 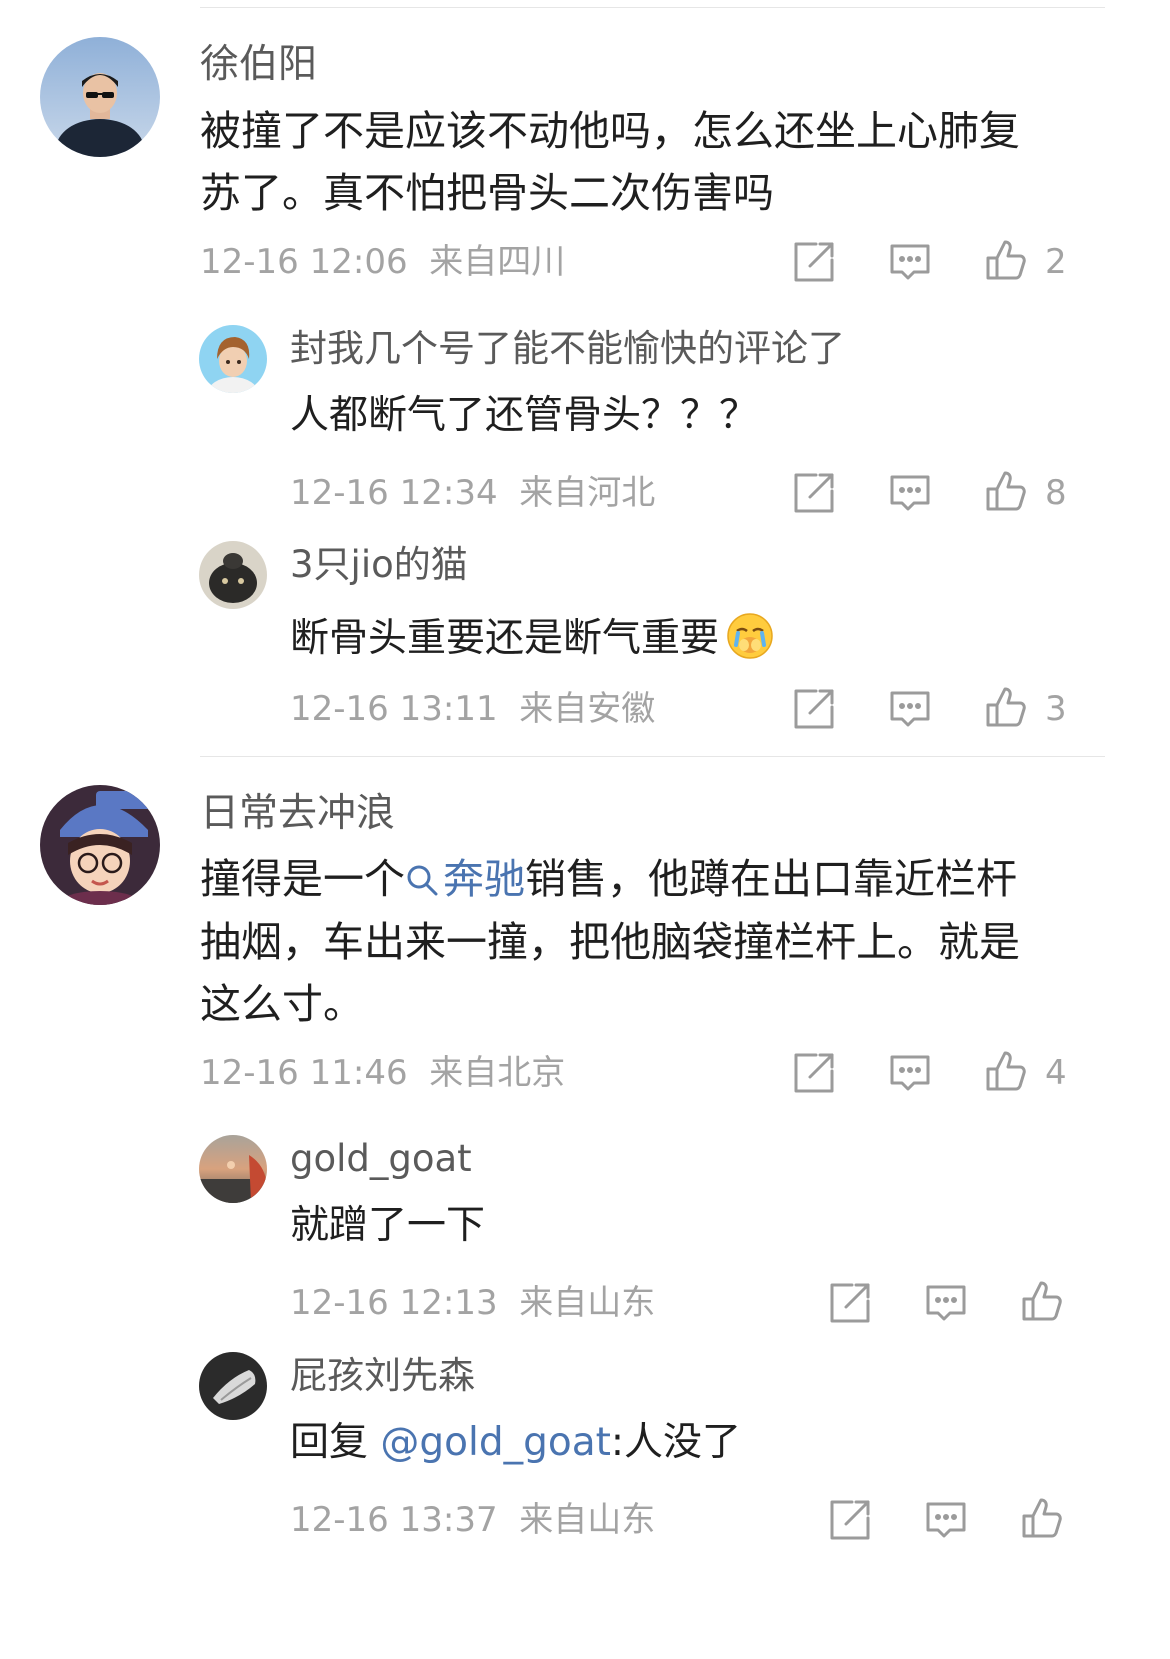 What do you see at coordinates (381, 1158) in the screenshot?
I see `reply-author: gold_goat` at bounding box center [381, 1158].